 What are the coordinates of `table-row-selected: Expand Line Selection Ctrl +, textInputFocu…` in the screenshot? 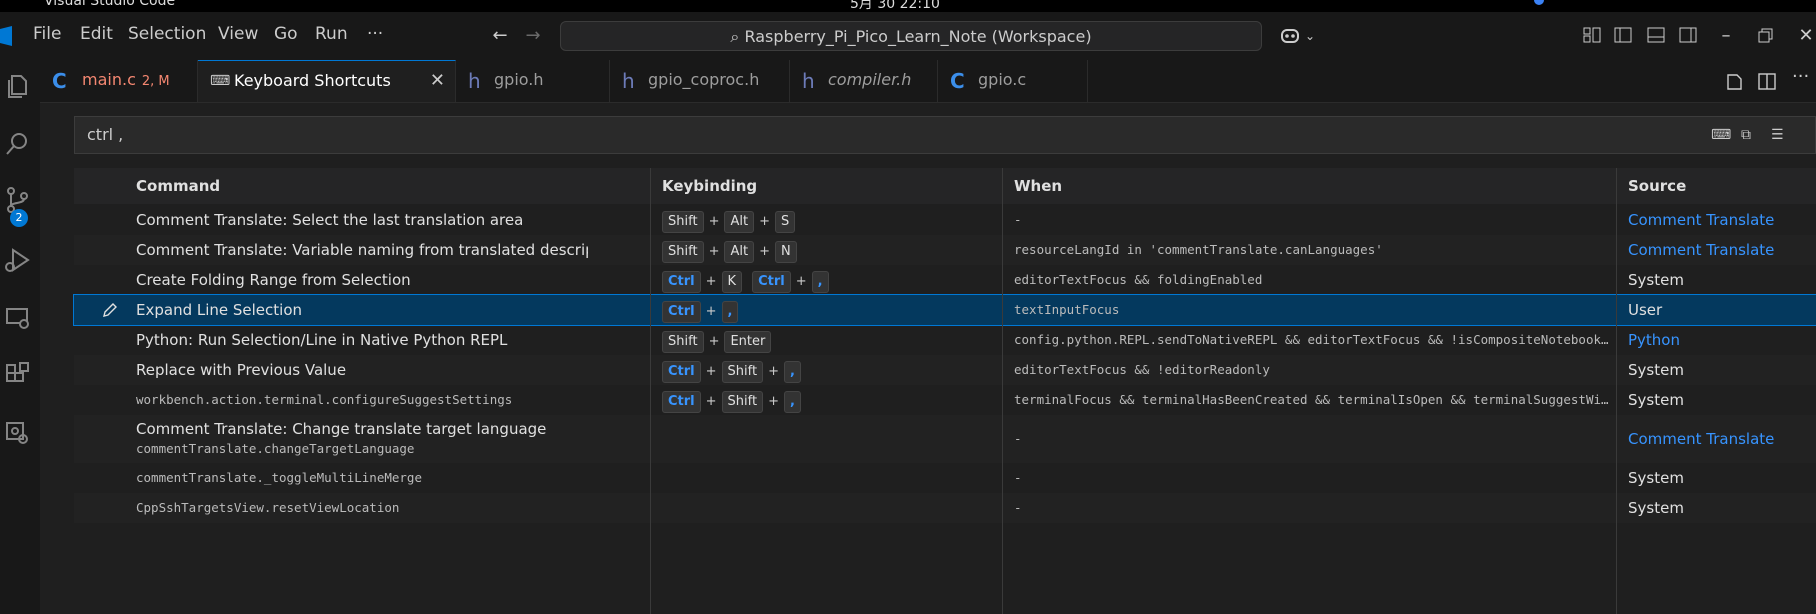 It's located at (944, 310).